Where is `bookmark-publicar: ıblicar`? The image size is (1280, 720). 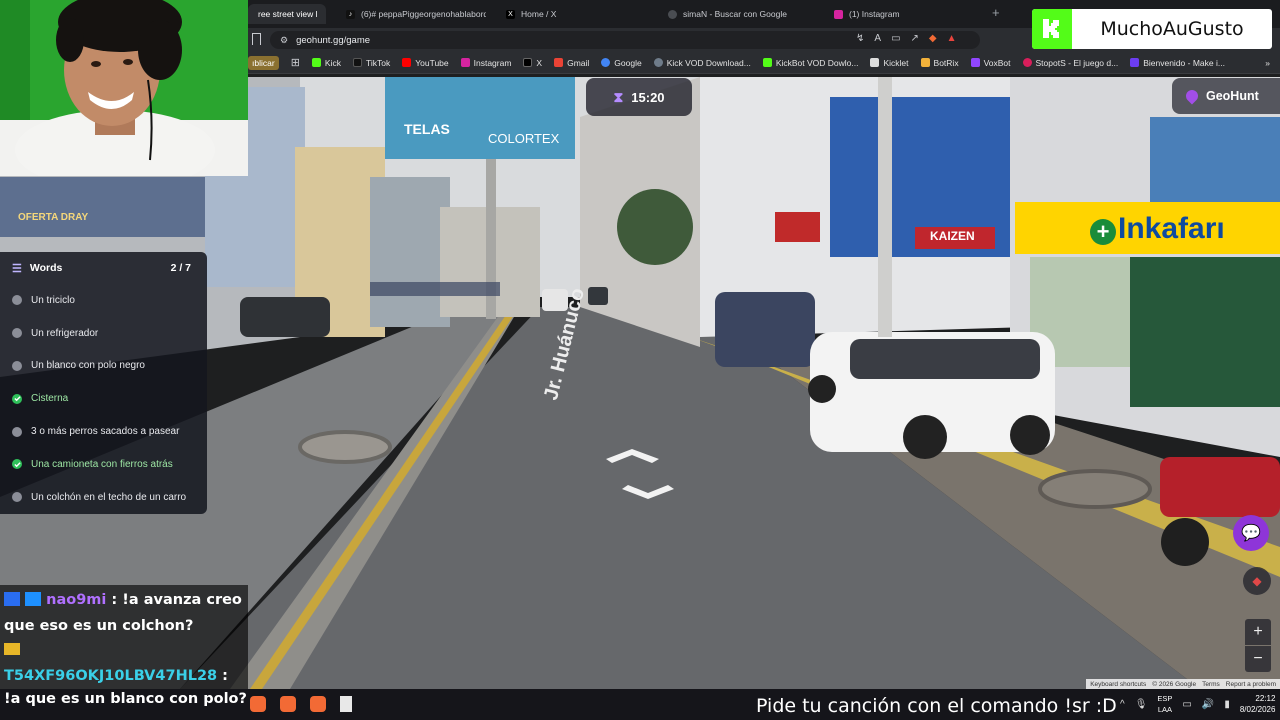
bookmark-publicar: ıblicar is located at coordinates (263, 62).